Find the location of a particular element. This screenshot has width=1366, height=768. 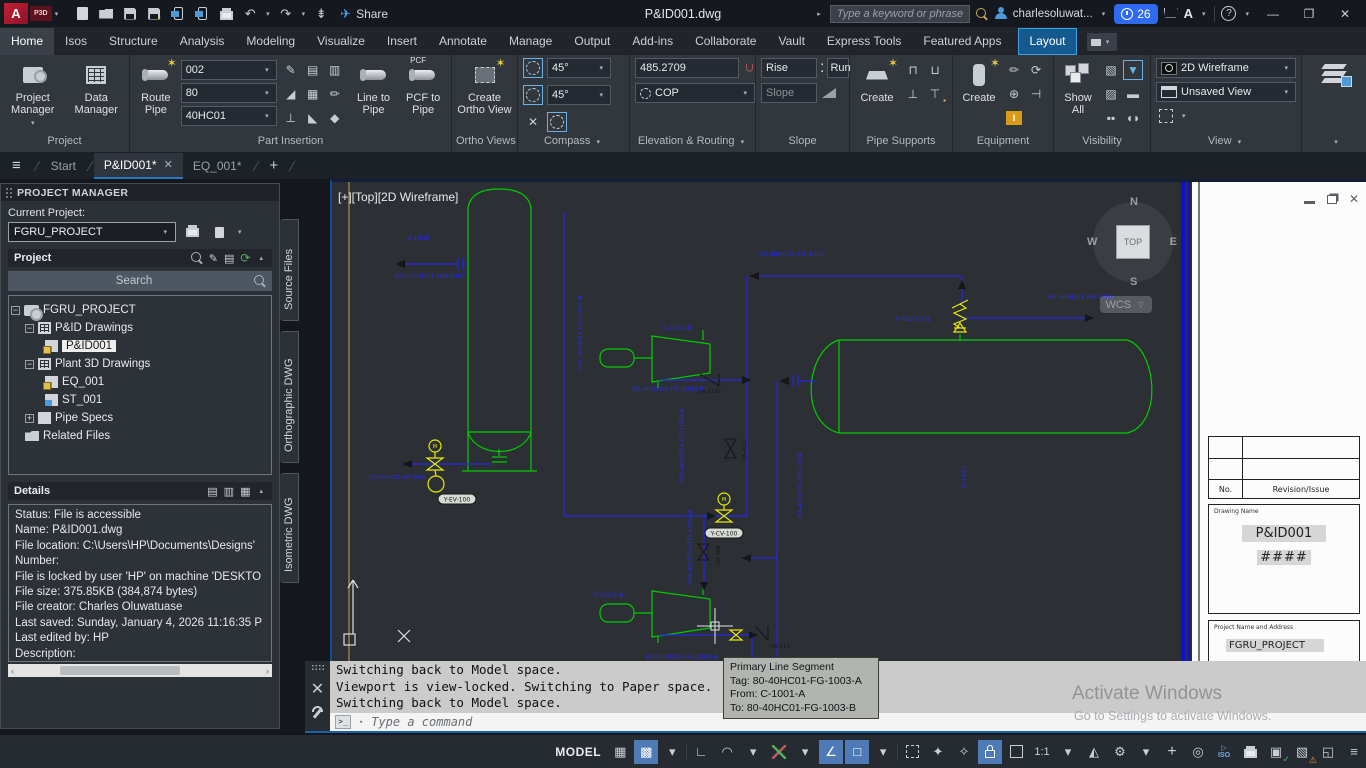

clean-screen-icon: ◱ is located at coordinates (1328, 752).